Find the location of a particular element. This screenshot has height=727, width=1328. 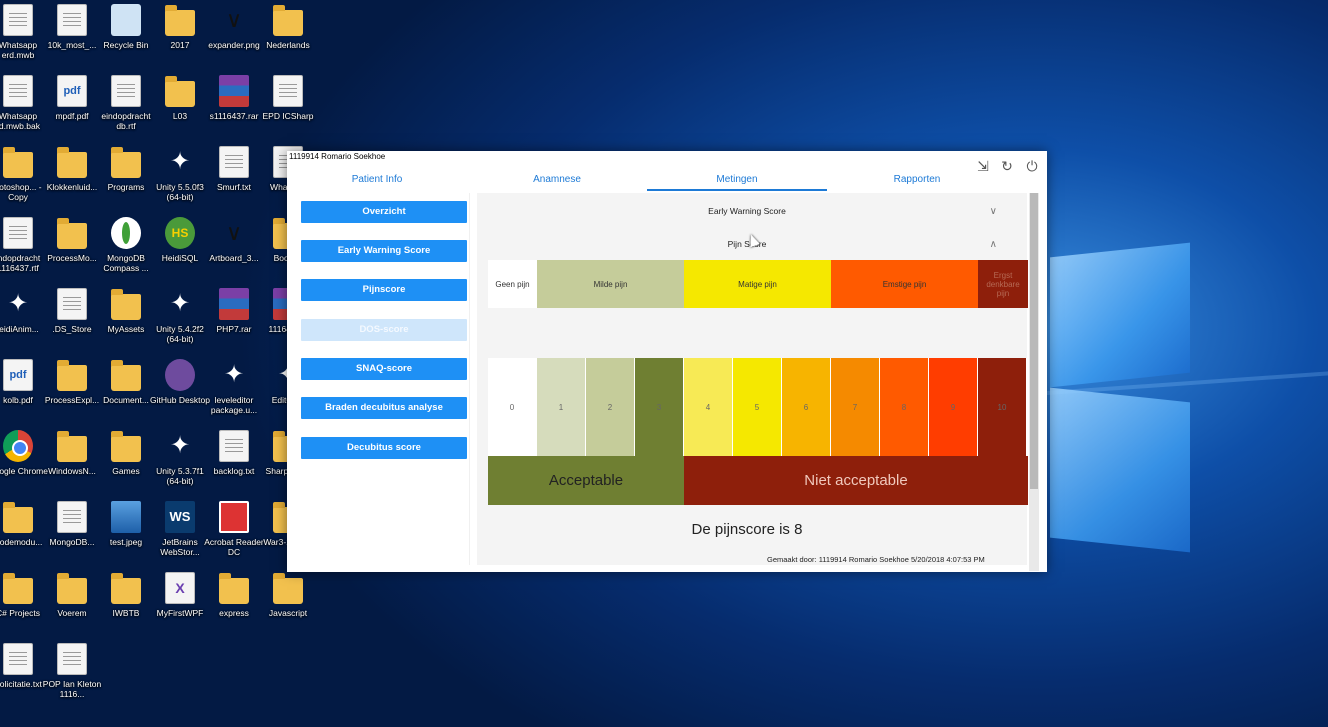

pain-score-result: De pijnscore is 8 is located at coordinates (747, 529).